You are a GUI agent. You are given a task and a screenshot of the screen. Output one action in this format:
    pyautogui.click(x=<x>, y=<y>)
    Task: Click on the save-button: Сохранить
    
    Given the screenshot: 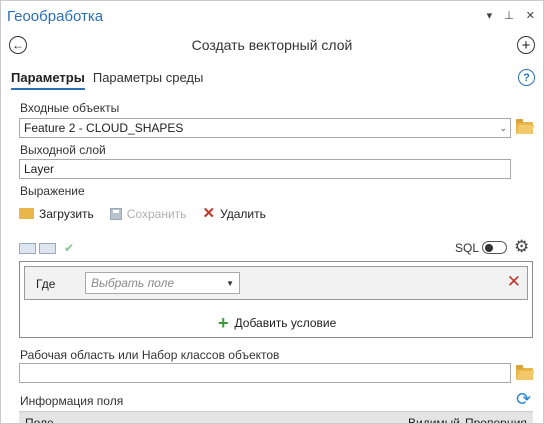 What is the action you would take?
    pyautogui.click(x=148, y=213)
    